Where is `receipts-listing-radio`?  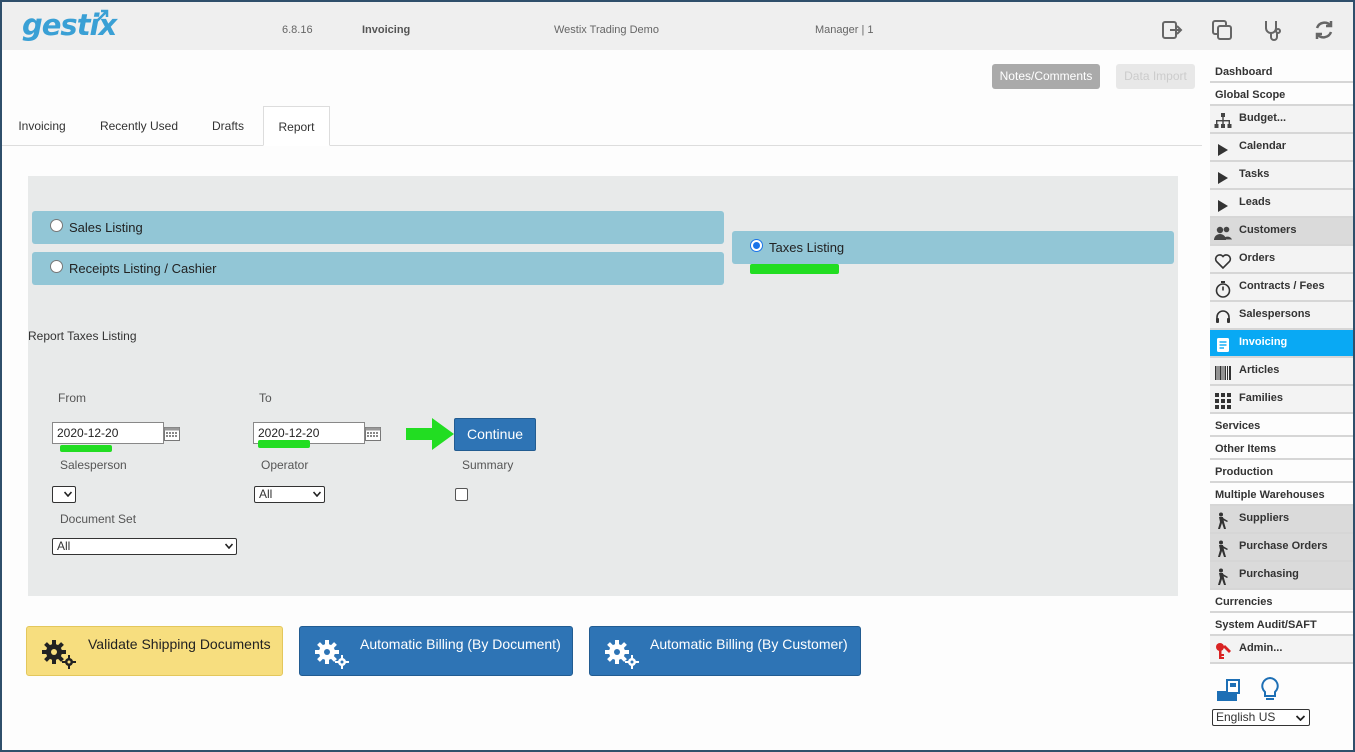
receipts-listing-radio is located at coordinates (56, 266).